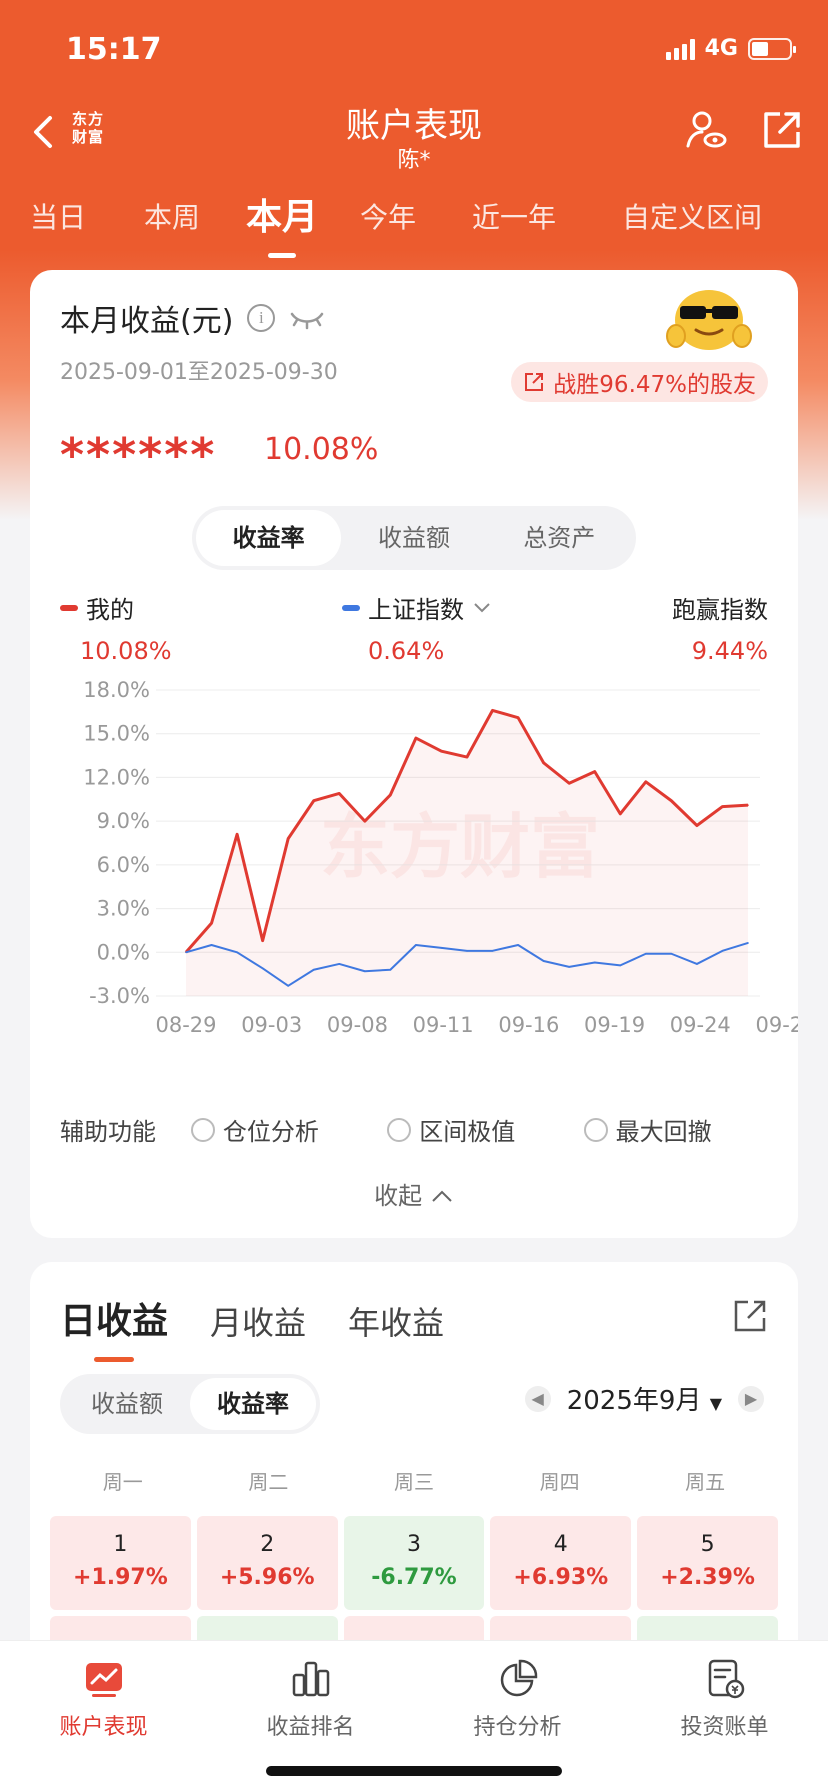  I want to click on day-number: 4, so click(560, 1544).